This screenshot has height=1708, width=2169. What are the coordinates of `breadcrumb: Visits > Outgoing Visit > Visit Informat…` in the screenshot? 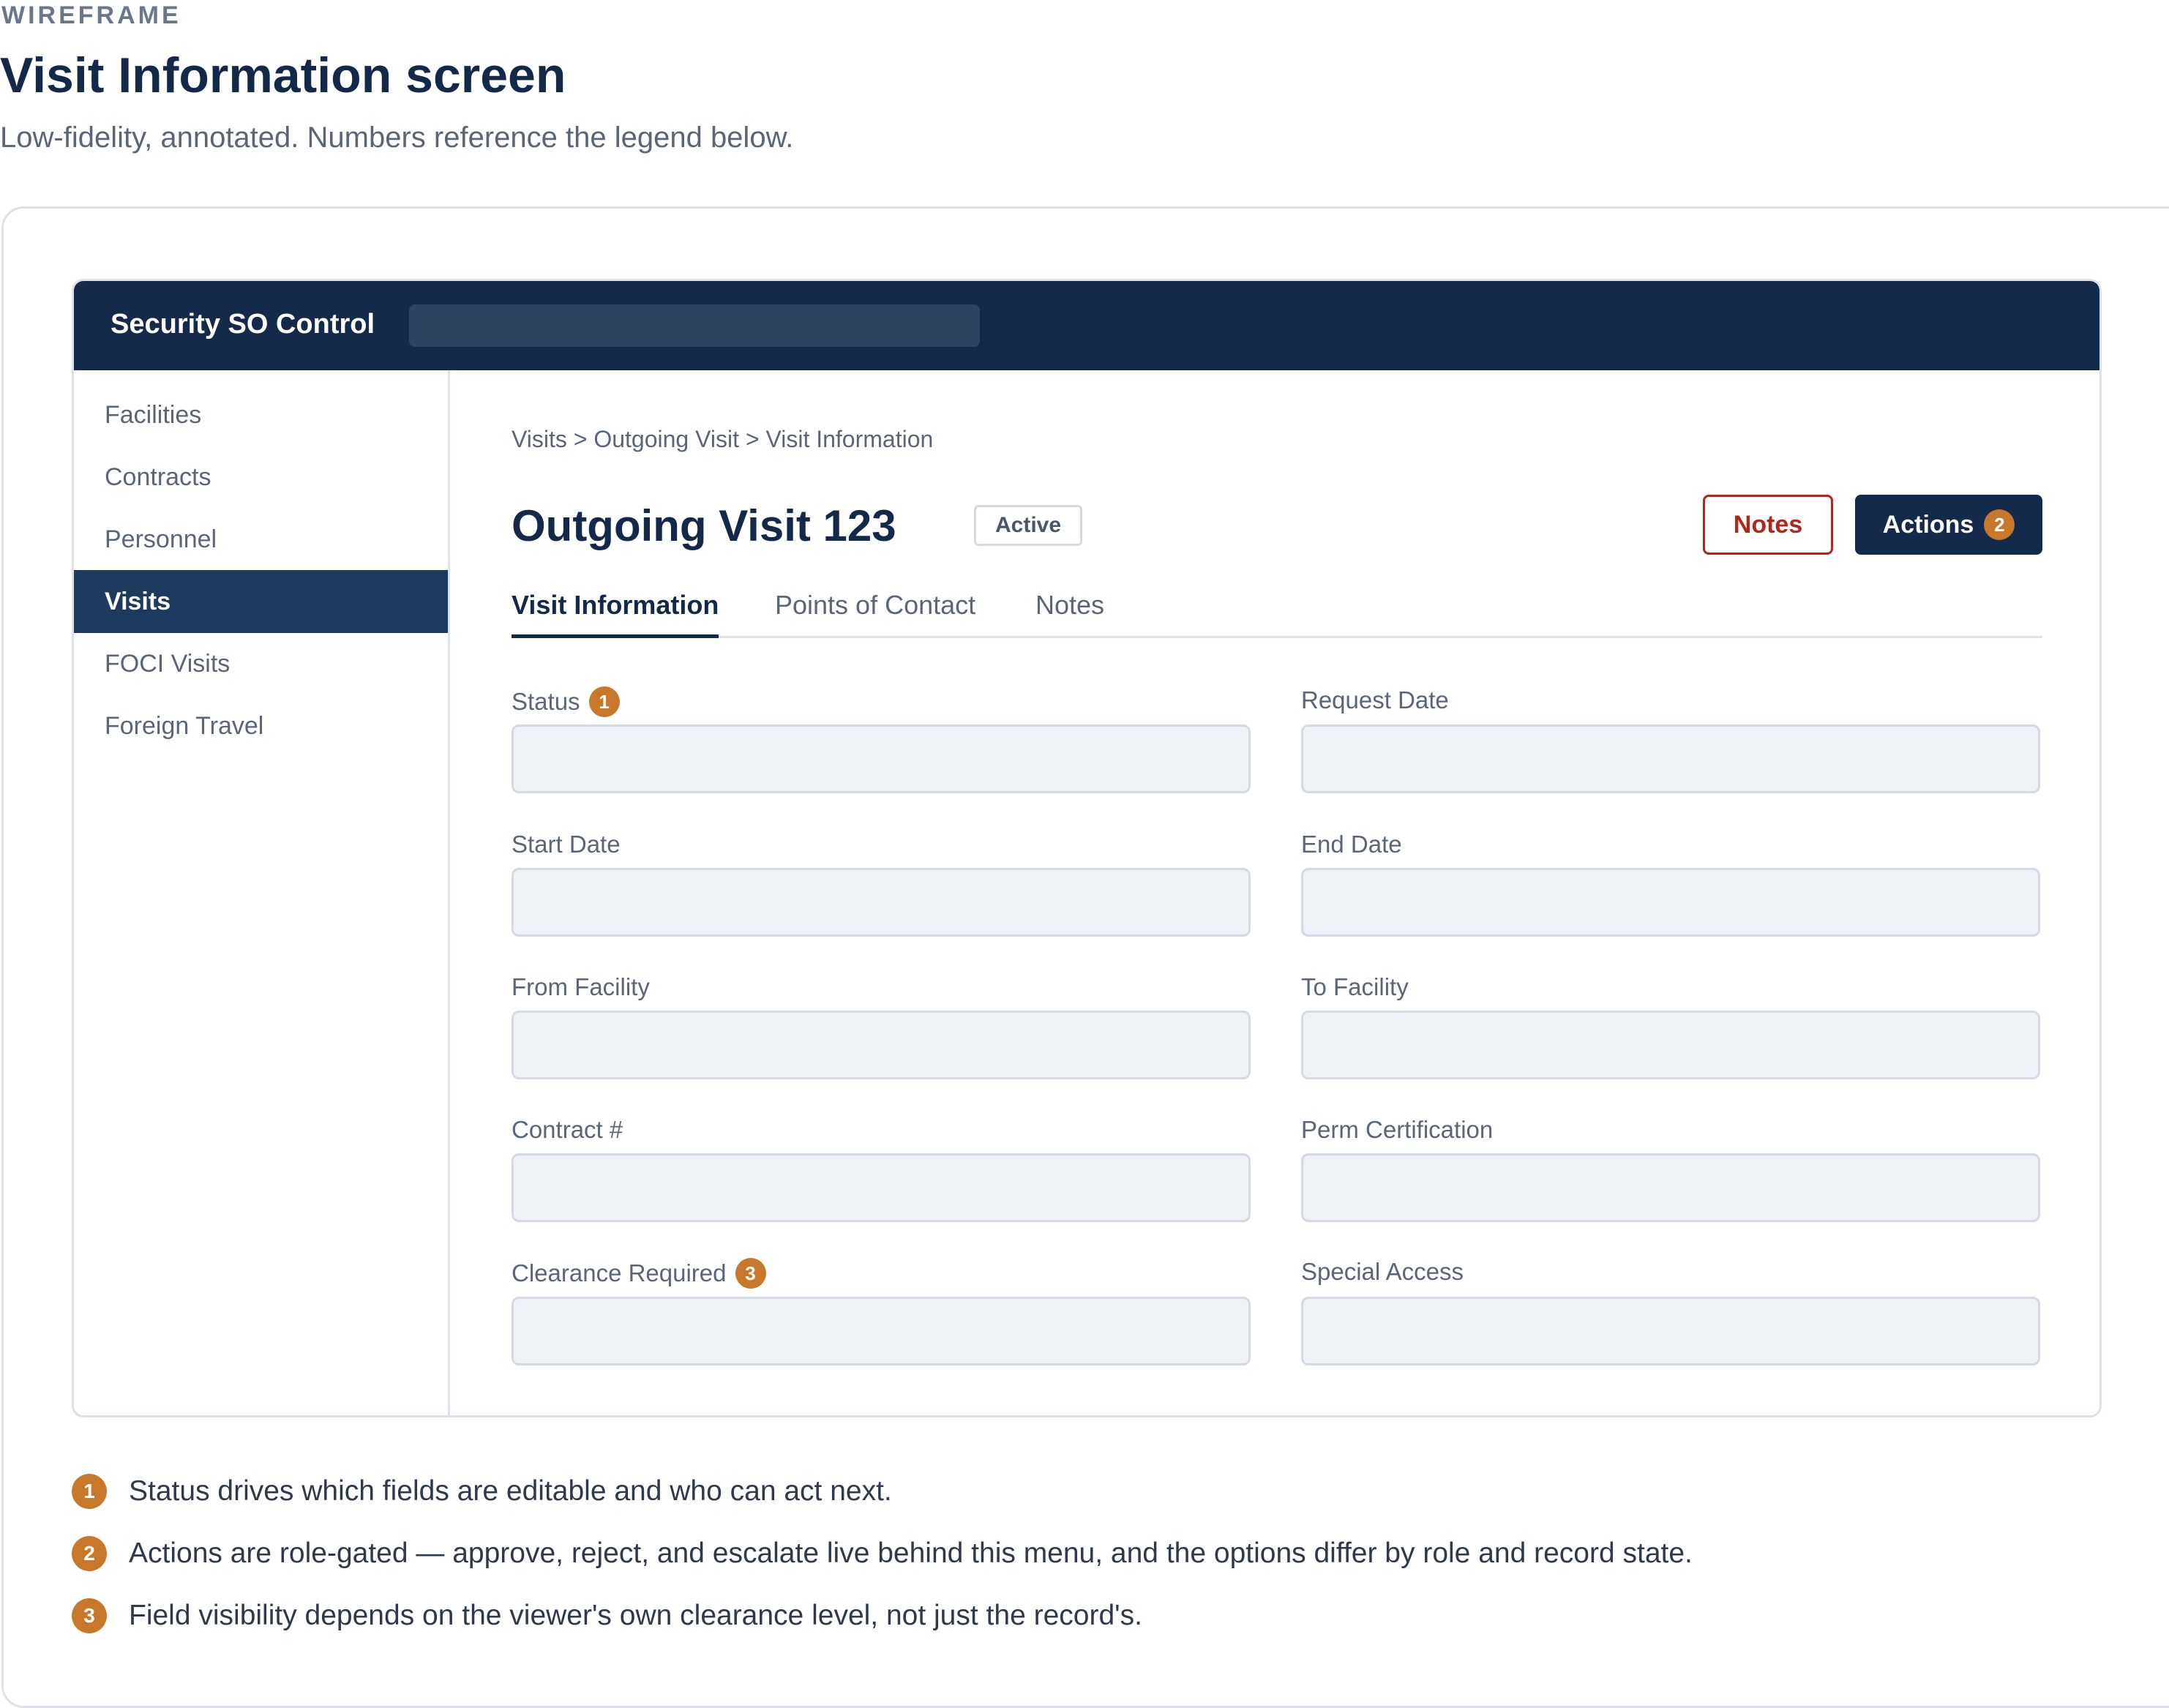 It's located at (723, 439).